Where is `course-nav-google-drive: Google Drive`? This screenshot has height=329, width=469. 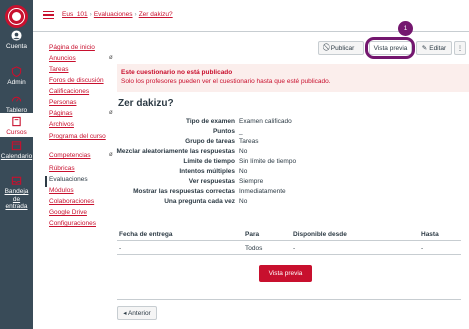 course-nav-google-drive: Google Drive is located at coordinates (79, 214).